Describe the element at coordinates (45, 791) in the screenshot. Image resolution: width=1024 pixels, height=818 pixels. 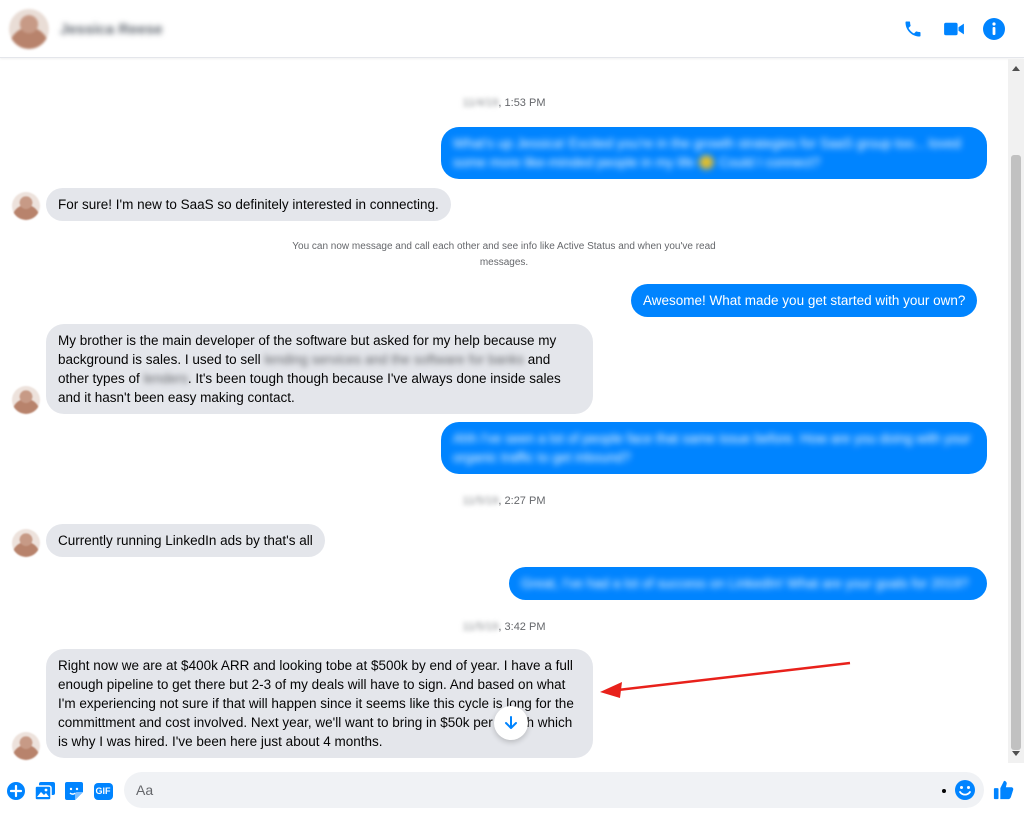
I see `photo-icon` at that location.